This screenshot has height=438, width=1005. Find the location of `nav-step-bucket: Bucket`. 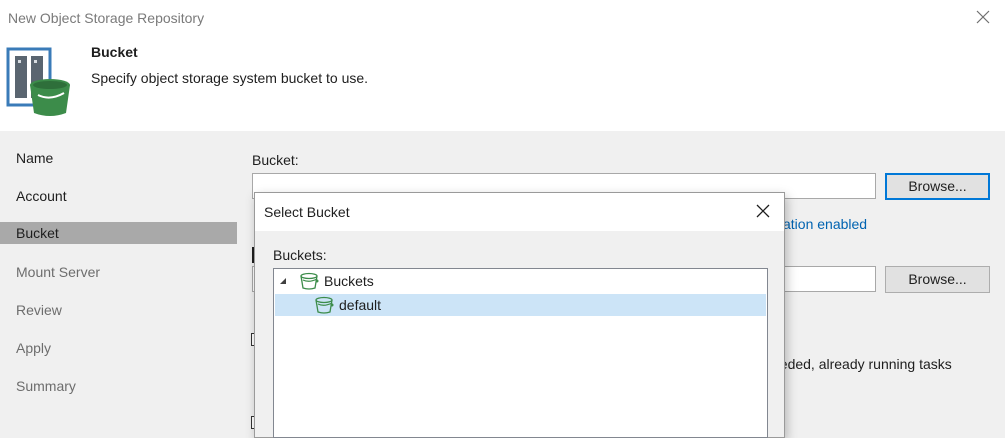

nav-step-bucket: Bucket is located at coordinates (118, 233).